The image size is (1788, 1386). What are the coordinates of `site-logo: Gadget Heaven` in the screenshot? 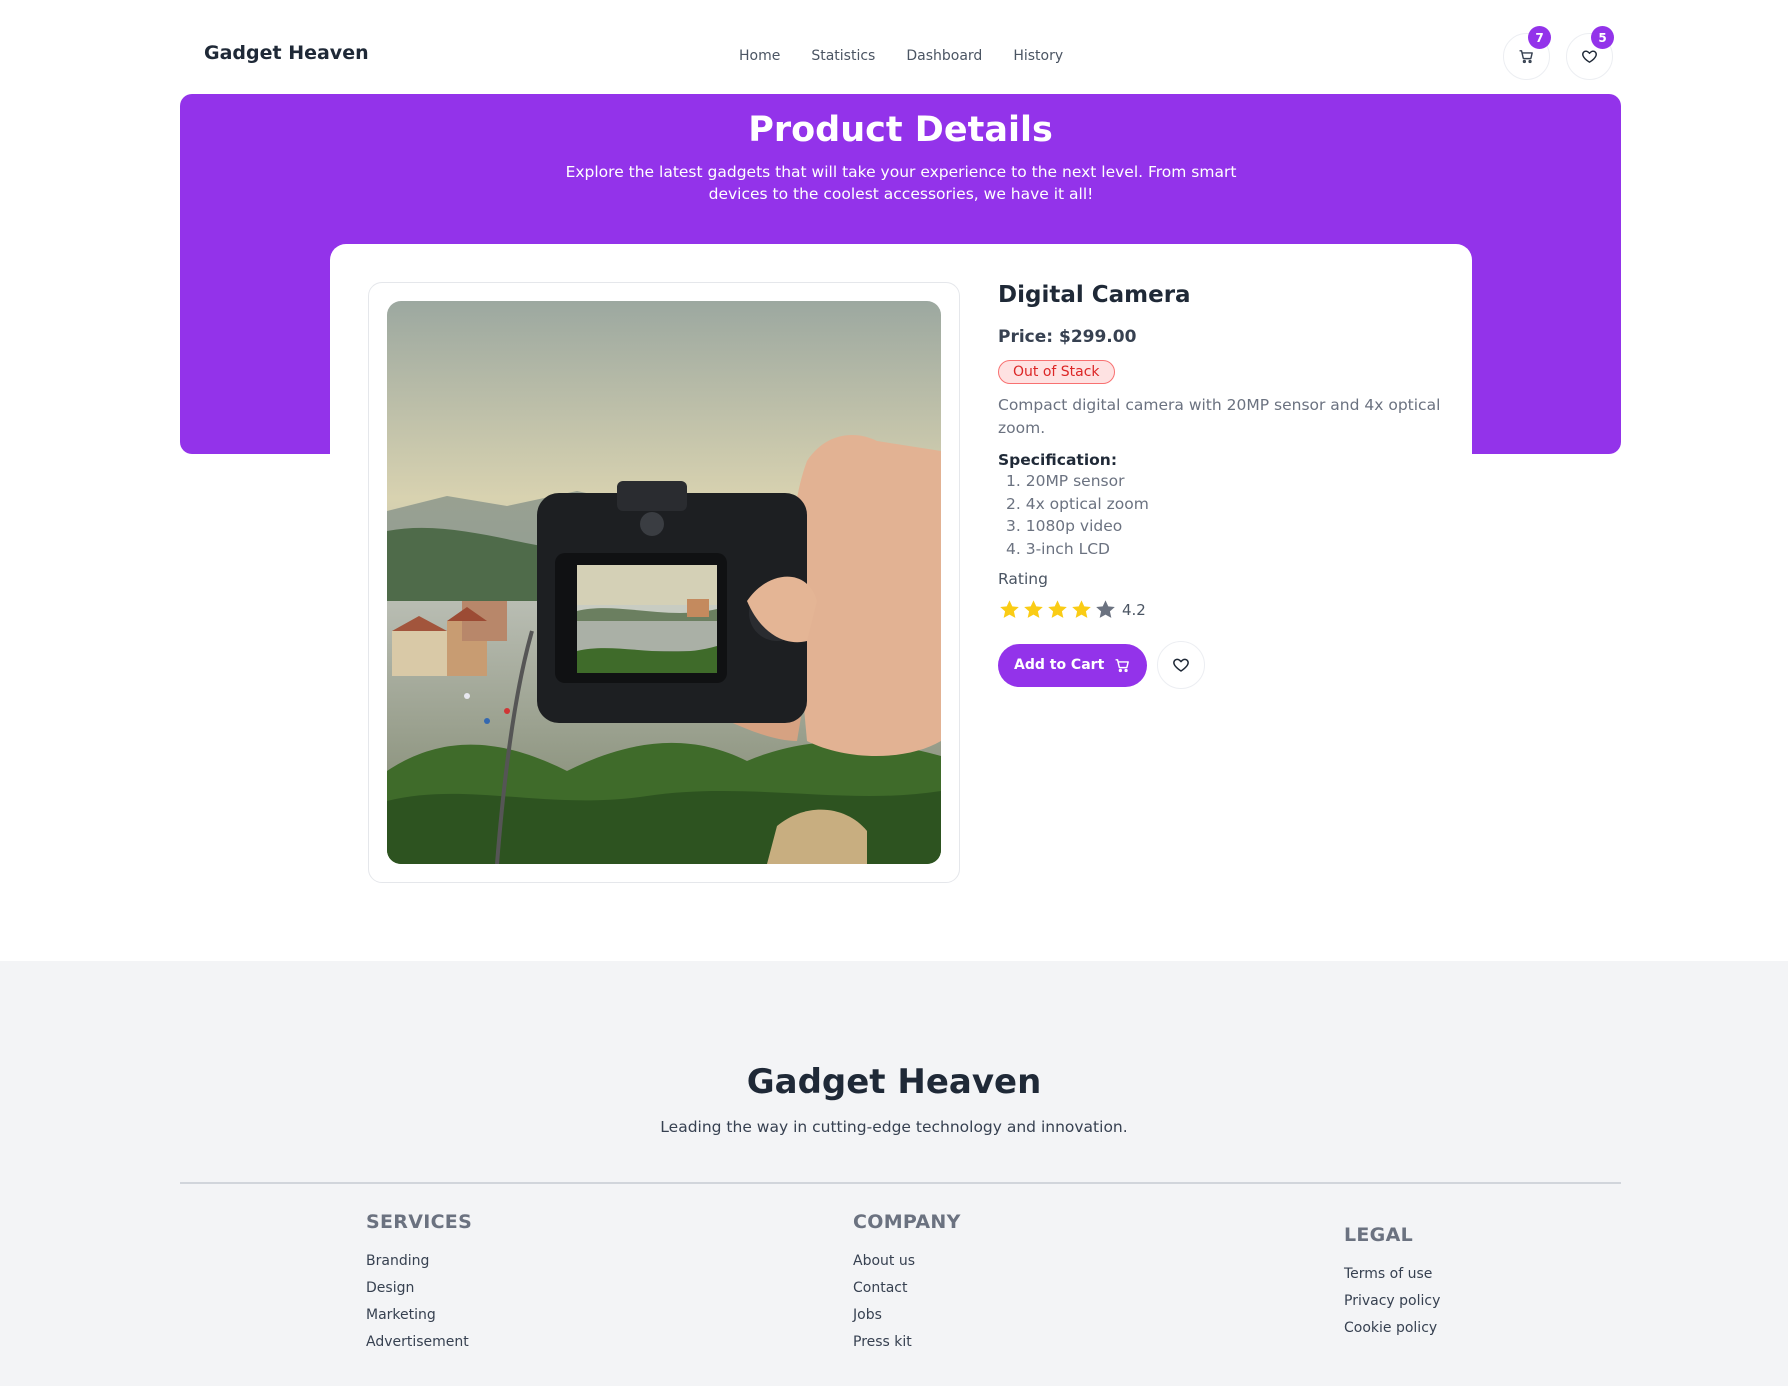 It's located at (286, 53).